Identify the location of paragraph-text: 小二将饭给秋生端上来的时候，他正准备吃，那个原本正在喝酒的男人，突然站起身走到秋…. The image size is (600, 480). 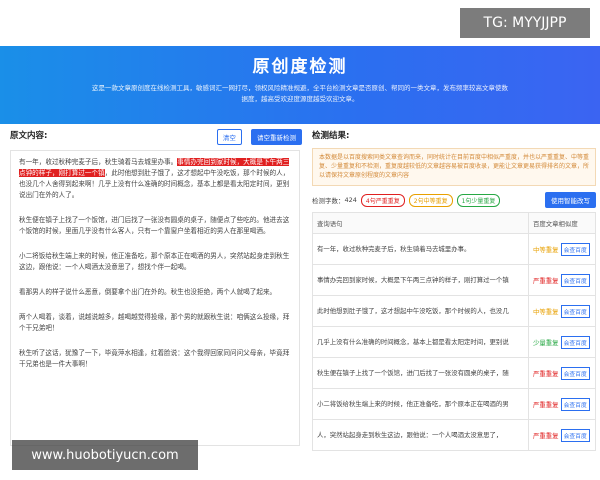
(154, 261).